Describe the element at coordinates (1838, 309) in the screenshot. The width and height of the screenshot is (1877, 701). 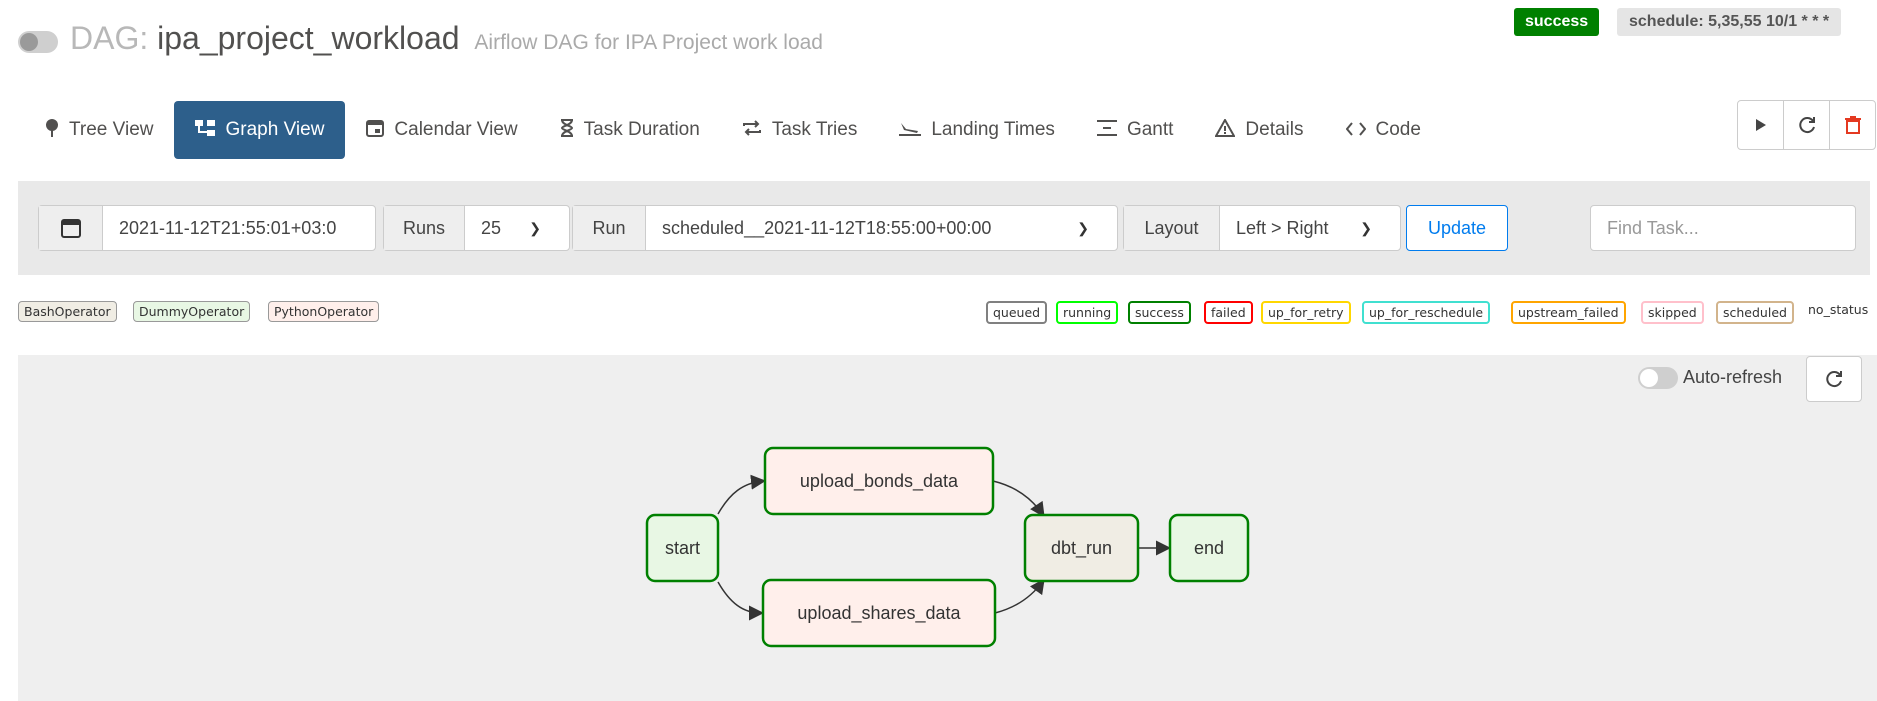
I see `state-legend-no-status: no_status` at that location.